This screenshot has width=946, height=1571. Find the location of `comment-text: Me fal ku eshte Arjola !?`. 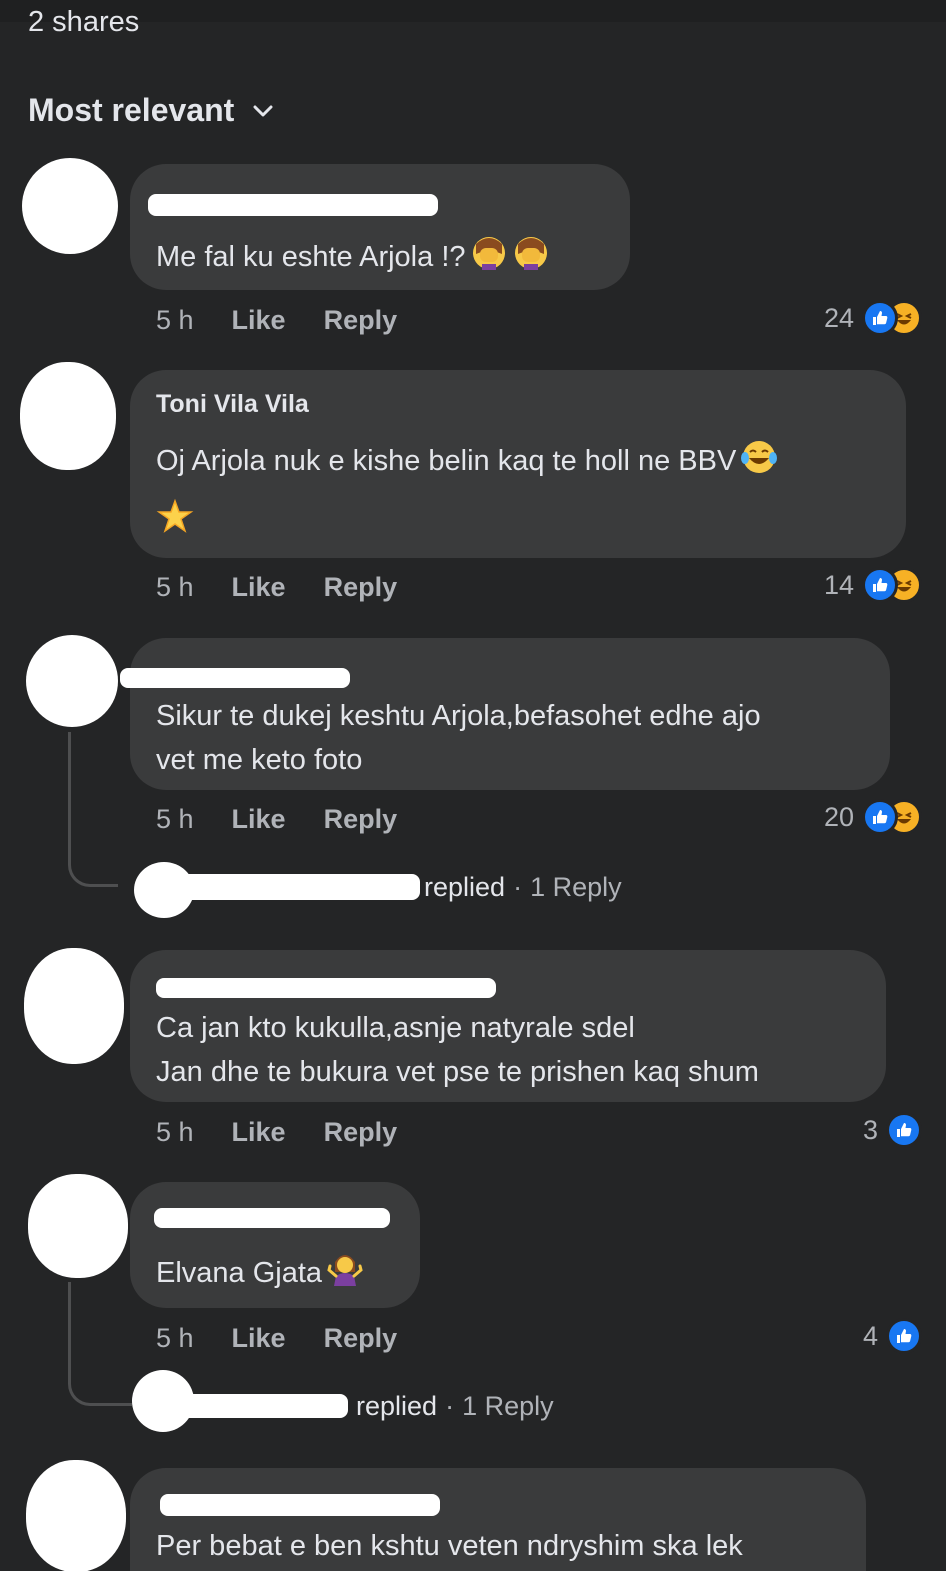

comment-text: Me fal ku eshte Arjola !? is located at coordinates (353, 259).